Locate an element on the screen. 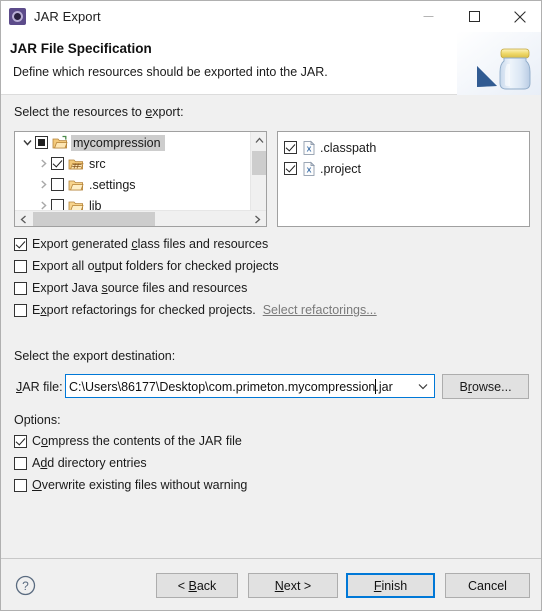  back-button-label: < Back is located at coordinates (197, 585).